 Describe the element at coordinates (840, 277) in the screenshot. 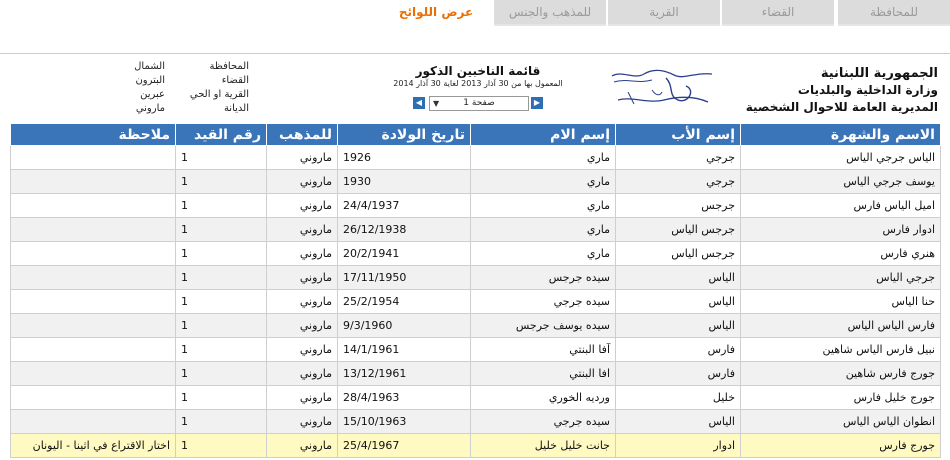

I see `cell-name: جرجي الياس` at that location.